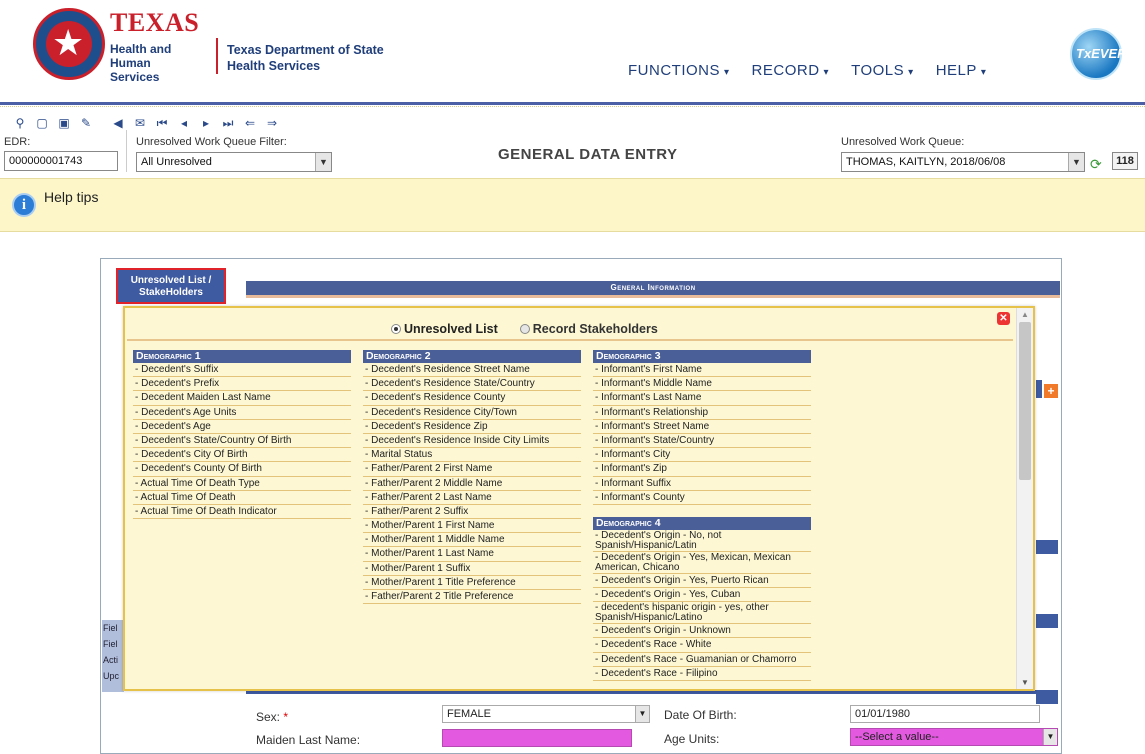 The width and height of the screenshot is (1145, 754). I want to click on list-item: - Father/Parent 2 Last Name, so click(472, 498).